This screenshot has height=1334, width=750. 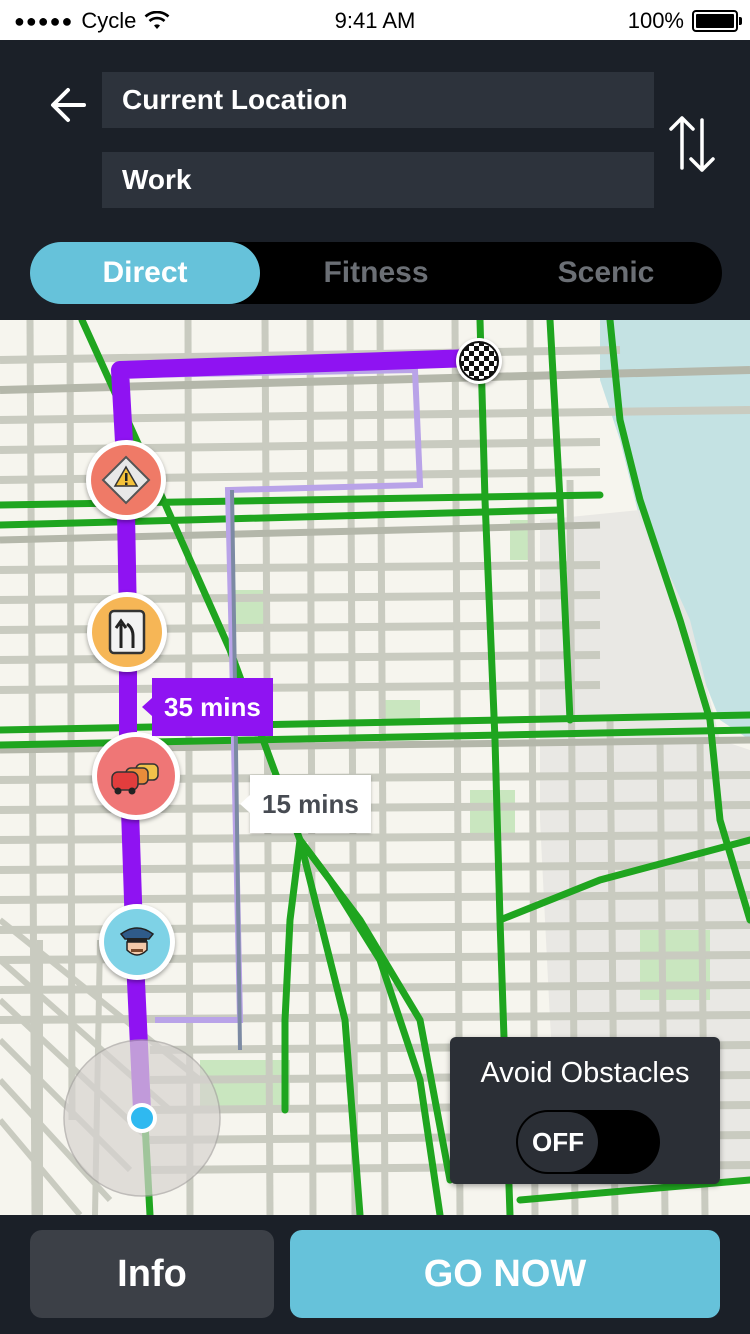 What do you see at coordinates (717, 21) in the screenshot?
I see `battery-icon` at bounding box center [717, 21].